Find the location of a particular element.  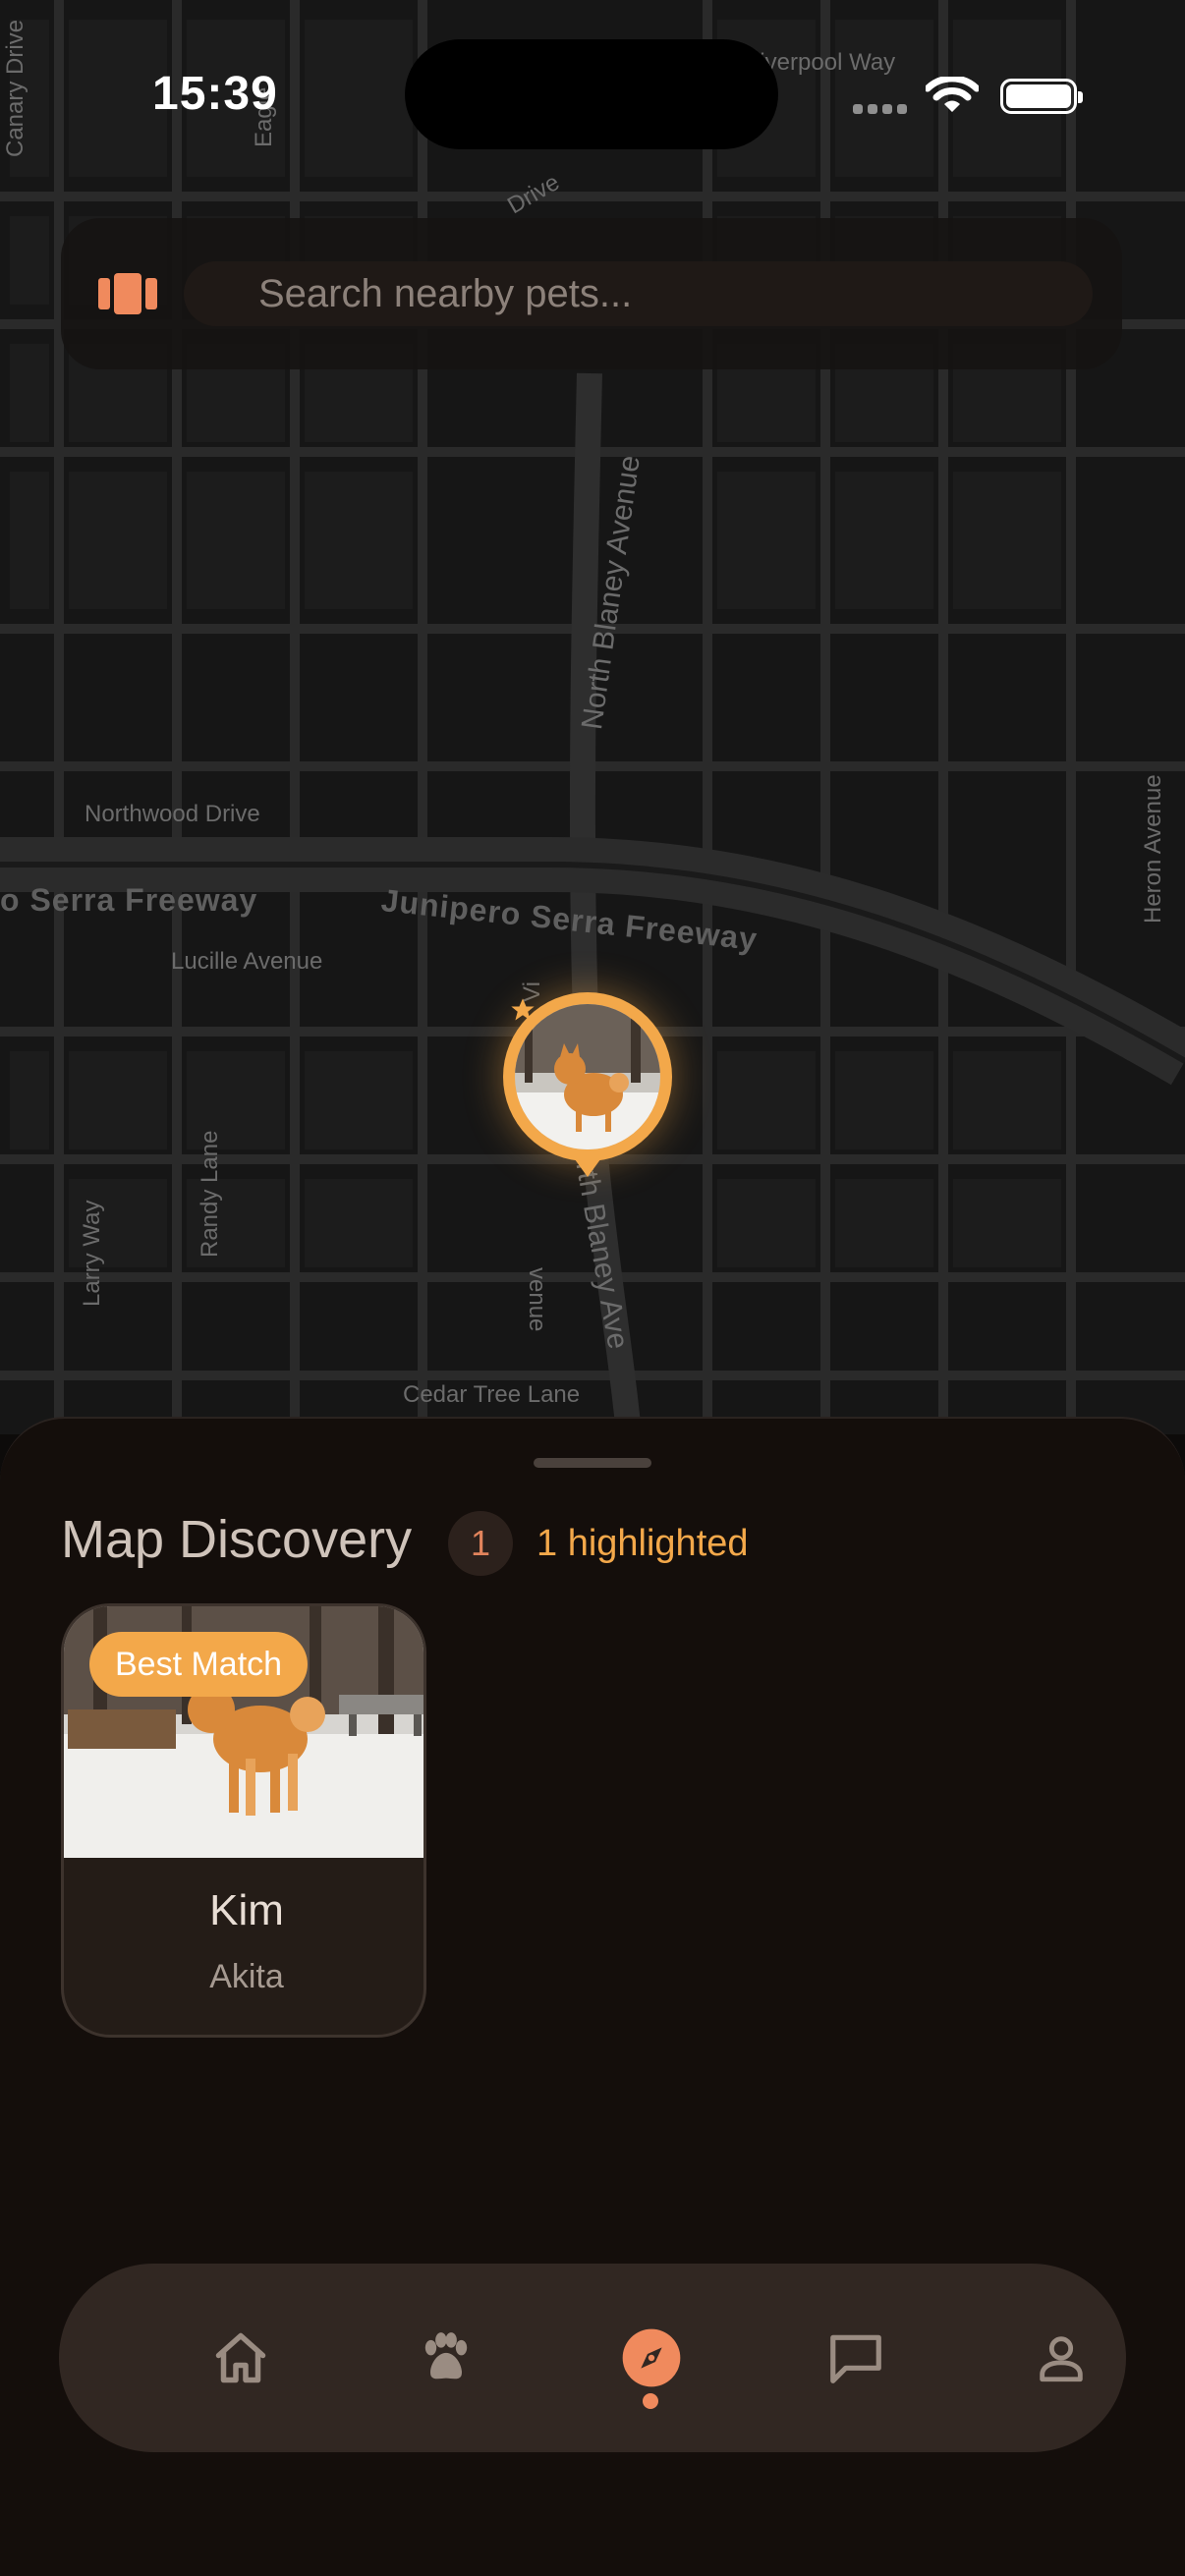

paw-icon is located at coordinates (446, 2356).